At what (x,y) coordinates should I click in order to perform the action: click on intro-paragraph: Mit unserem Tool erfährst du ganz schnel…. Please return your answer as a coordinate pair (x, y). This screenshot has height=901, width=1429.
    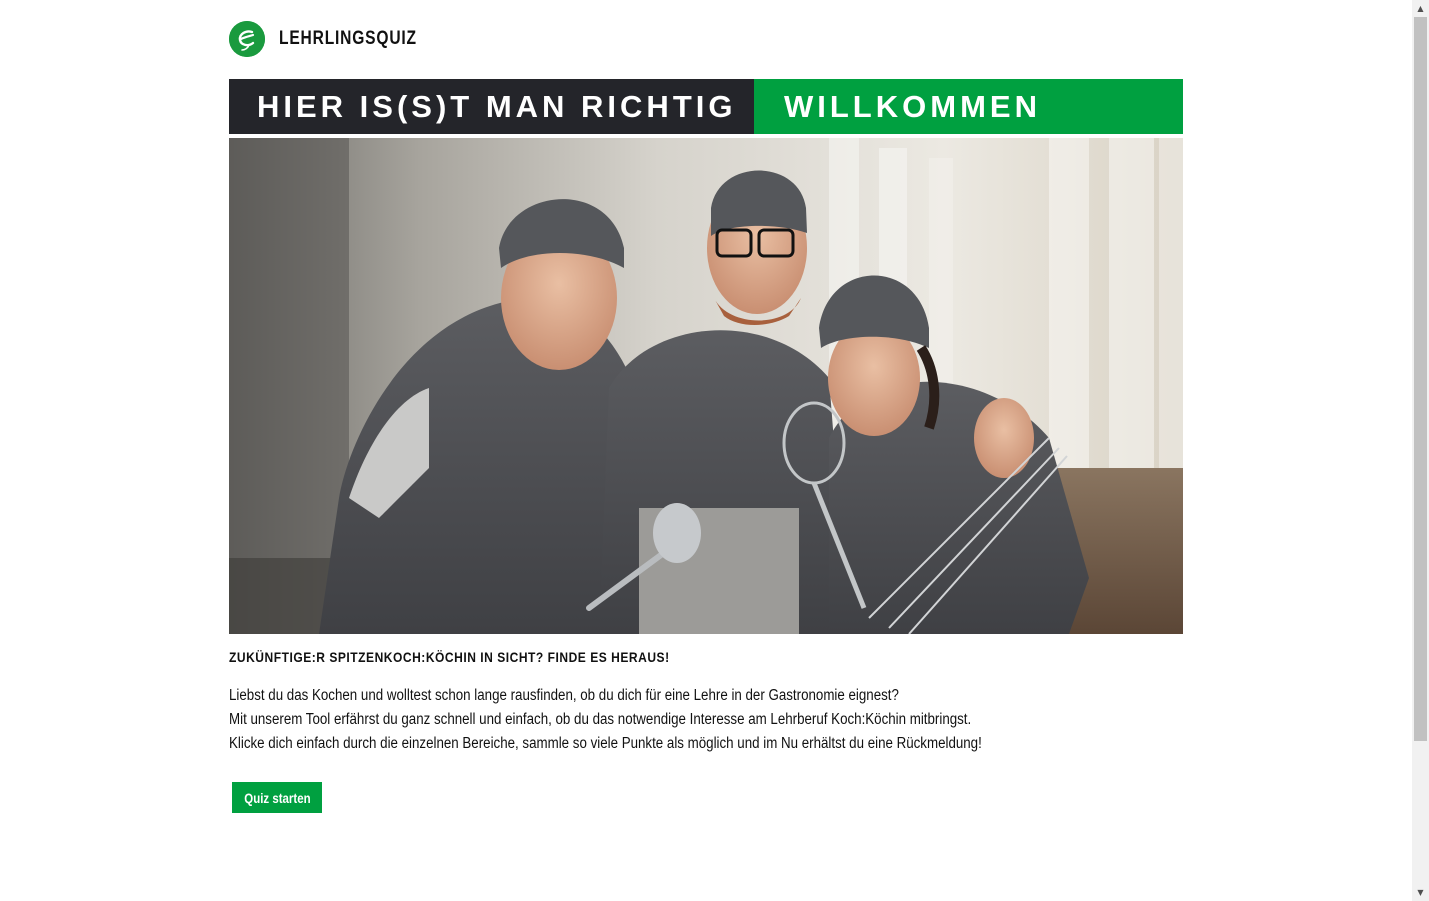
    Looking at the image, I should click on (600, 719).